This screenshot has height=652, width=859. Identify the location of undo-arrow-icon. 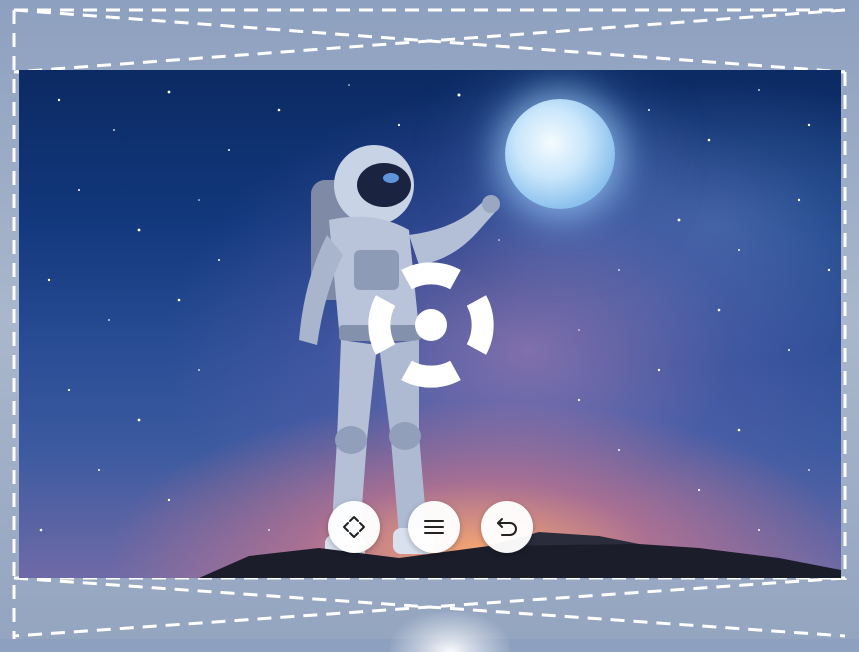
(507, 527).